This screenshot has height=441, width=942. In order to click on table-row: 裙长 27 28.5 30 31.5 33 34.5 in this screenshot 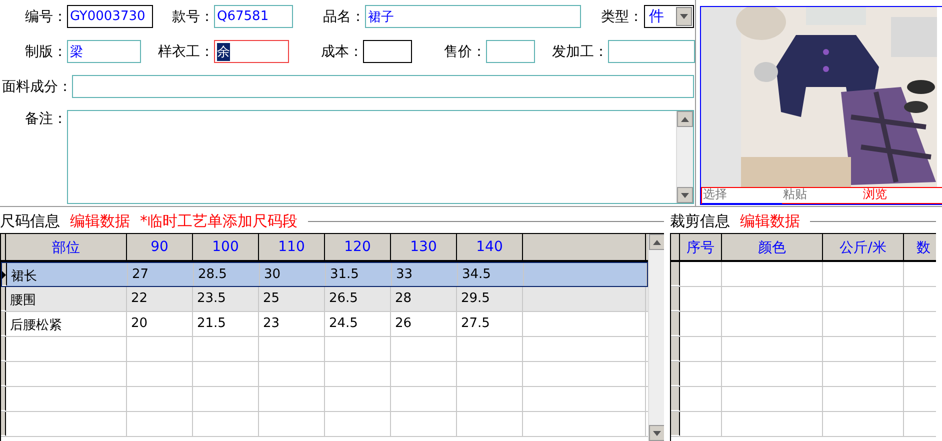, I will do `click(324, 274)`.